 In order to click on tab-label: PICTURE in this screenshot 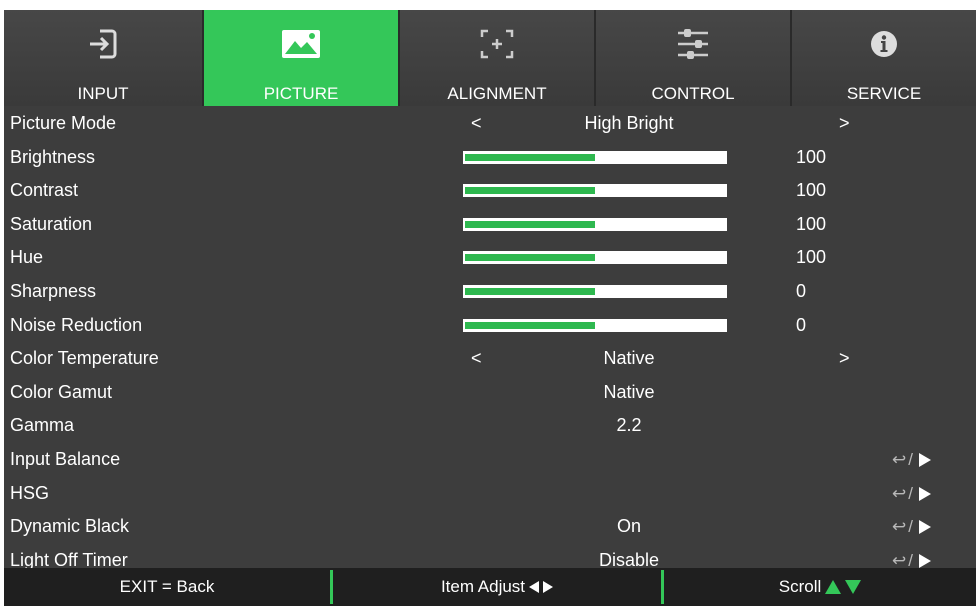, I will do `click(301, 93)`.